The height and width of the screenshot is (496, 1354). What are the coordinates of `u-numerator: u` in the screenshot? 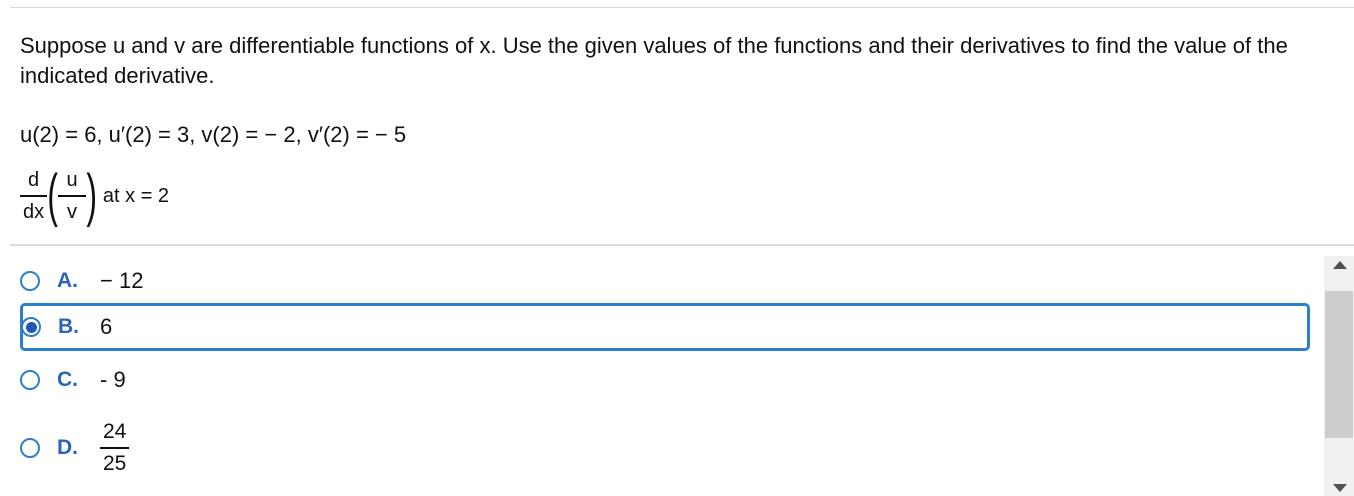 It's located at (72, 180).